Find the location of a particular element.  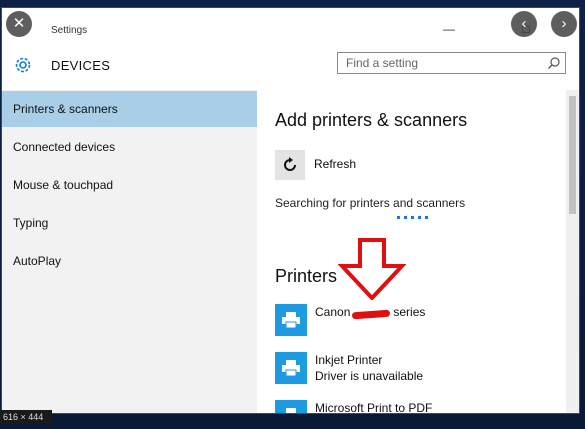

printer-name: Microsoft Print to PDF is located at coordinates (374, 407).